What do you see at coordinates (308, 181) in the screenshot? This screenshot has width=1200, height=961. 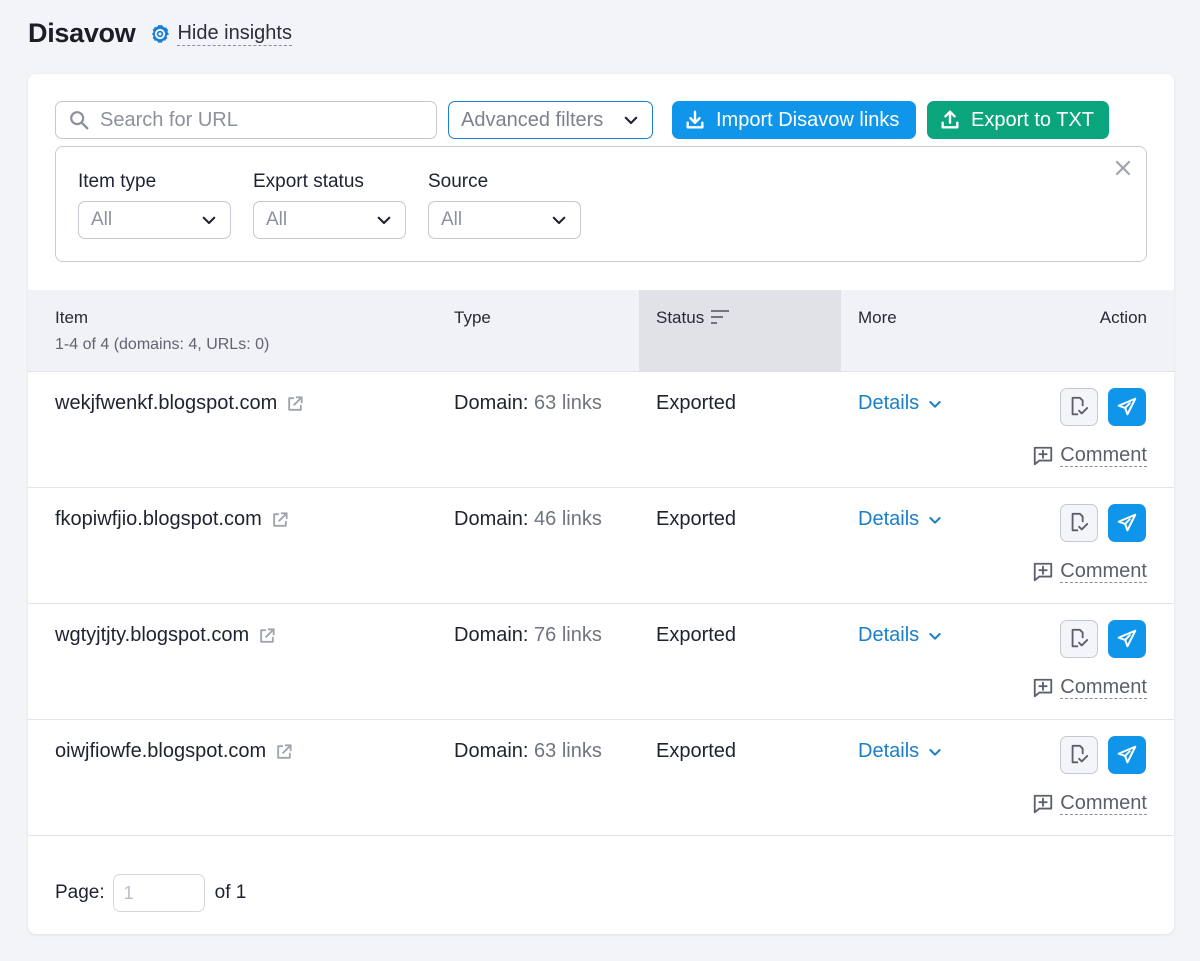 I see `filter-export-status-label: Export status` at bounding box center [308, 181].